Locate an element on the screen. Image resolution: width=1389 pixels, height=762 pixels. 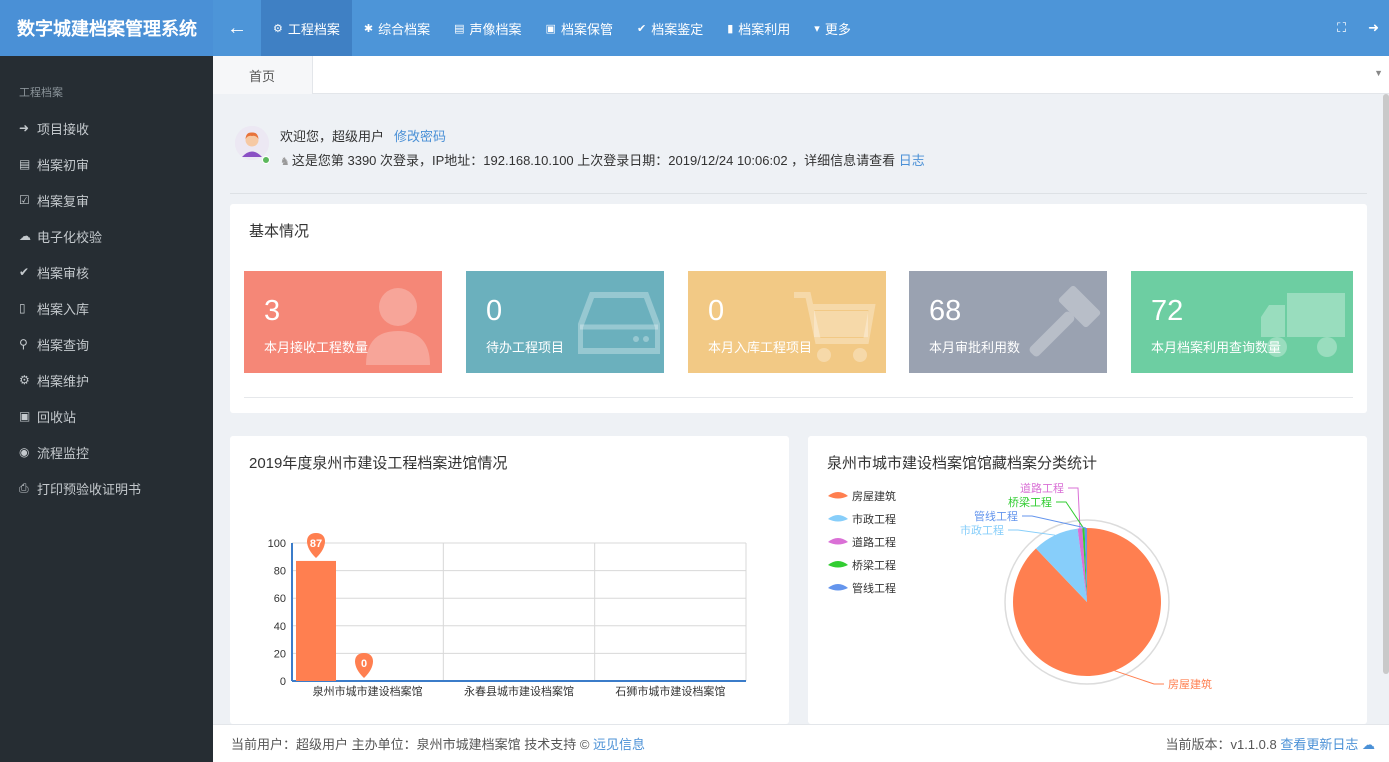
stat-card-monthly-queries: 72 本月档案利用查询数量 is located at coordinates (1242, 322).